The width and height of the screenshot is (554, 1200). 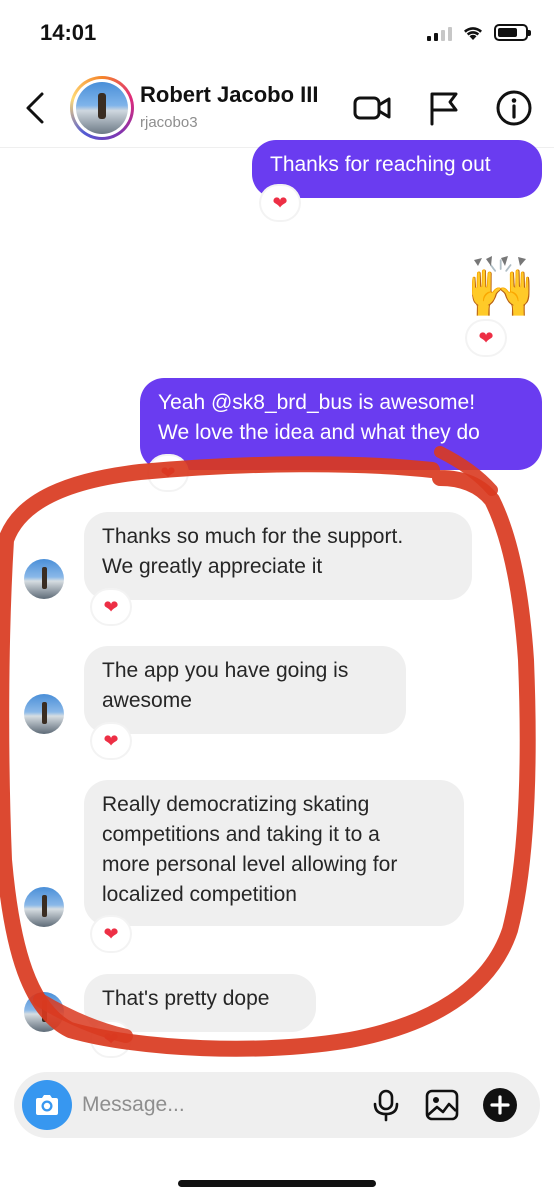 What do you see at coordinates (229, 95) in the screenshot?
I see `contact-name: Robert Jacobo III` at bounding box center [229, 95].